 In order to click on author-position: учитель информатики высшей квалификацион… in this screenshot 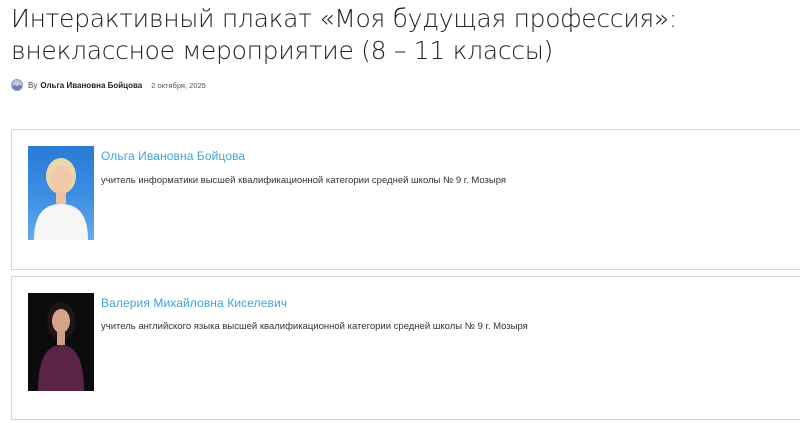, I will do `click(304, 180)`.